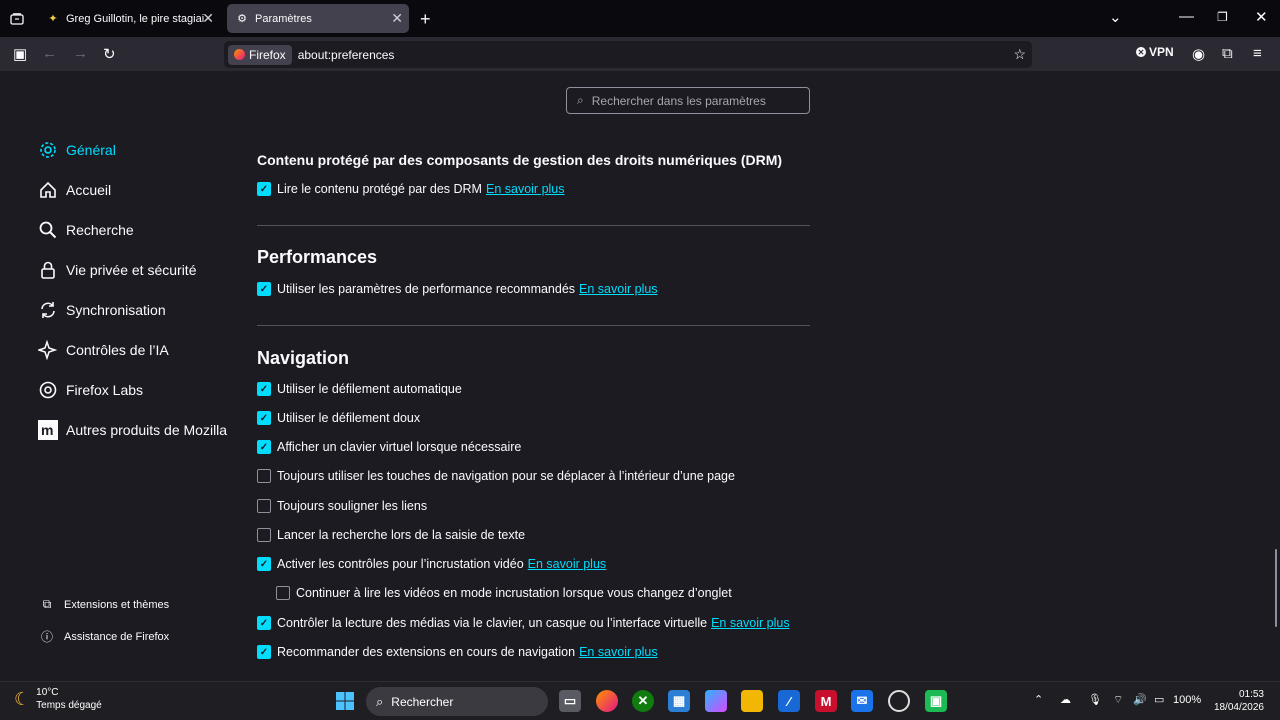 Image resolution: width=1280 pixels, height=720 pixels. Describe the element at coordinates (826, 701) in the screenshot. I see `mcafee-icon: M` at that location.